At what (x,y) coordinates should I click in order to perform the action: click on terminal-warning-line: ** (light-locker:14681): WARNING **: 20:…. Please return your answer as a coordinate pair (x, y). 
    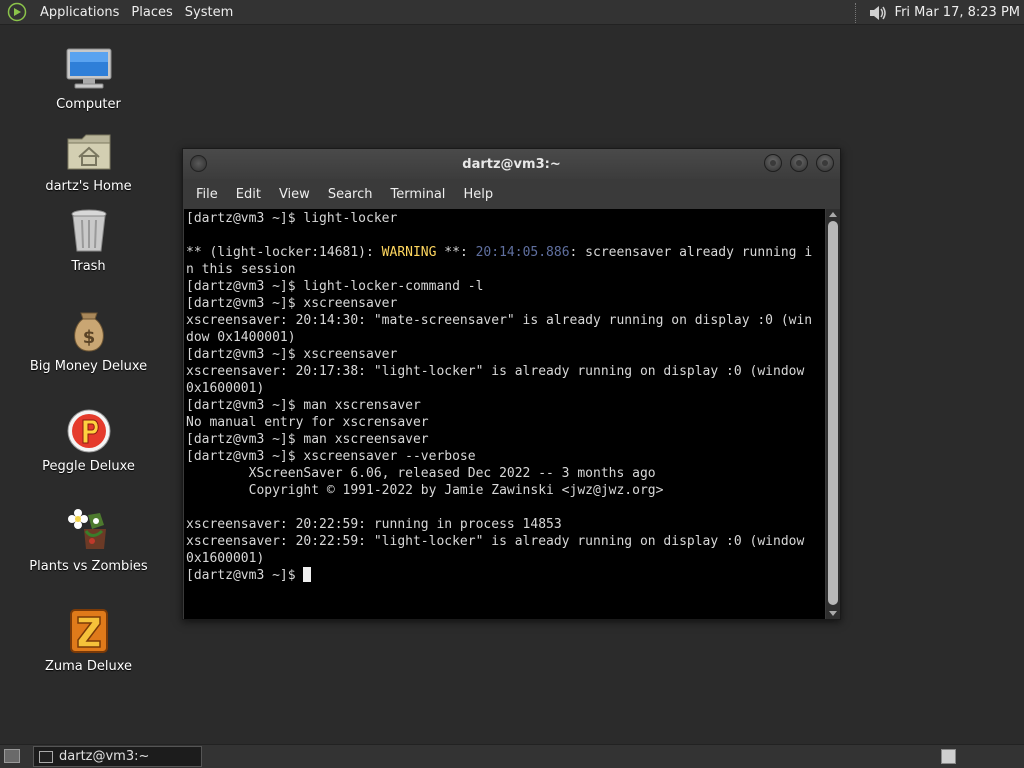
    Looking at the image, I should click on (505, 252).